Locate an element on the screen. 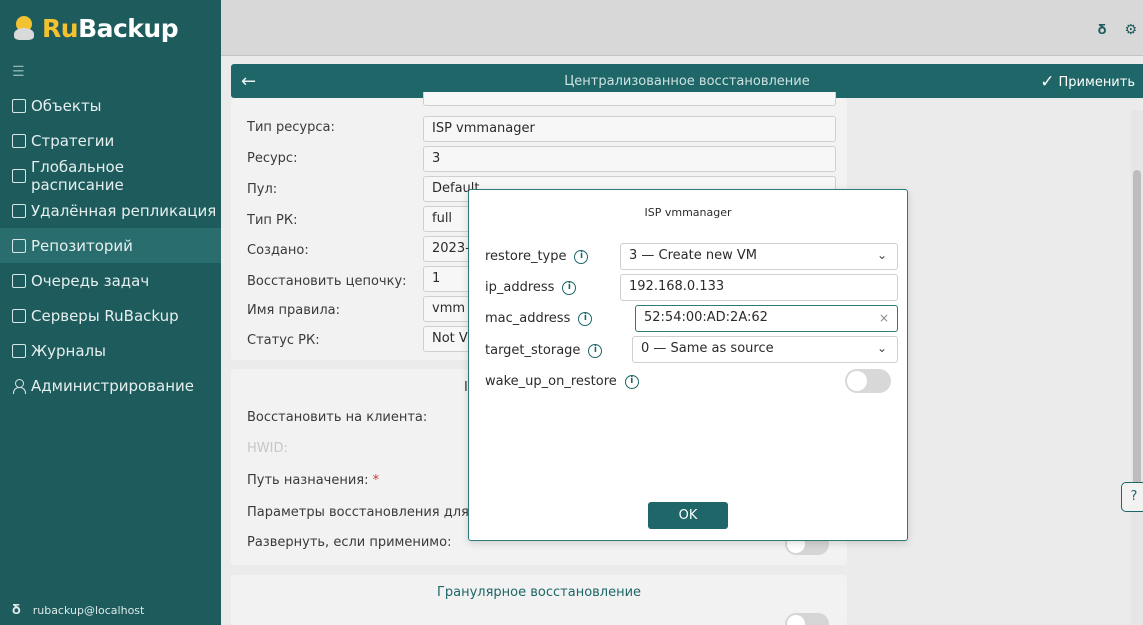  user-profile-icon: 𝛅 is located at coordinates (1102, 30).